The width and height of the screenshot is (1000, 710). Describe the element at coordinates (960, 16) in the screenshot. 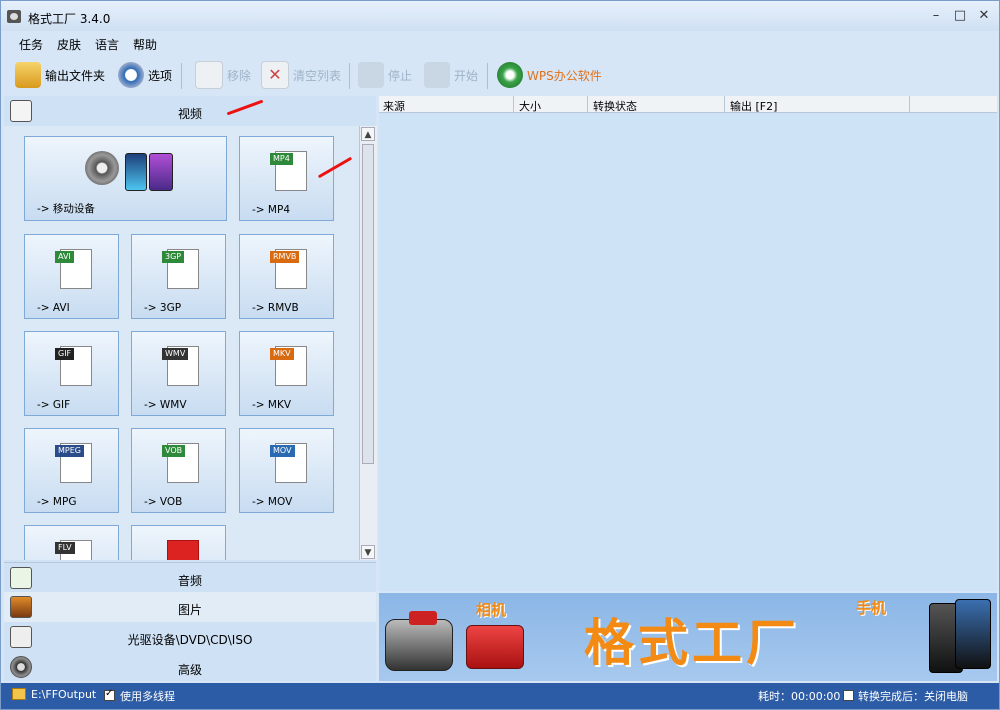

I see `maximize-icon: □` at that location.